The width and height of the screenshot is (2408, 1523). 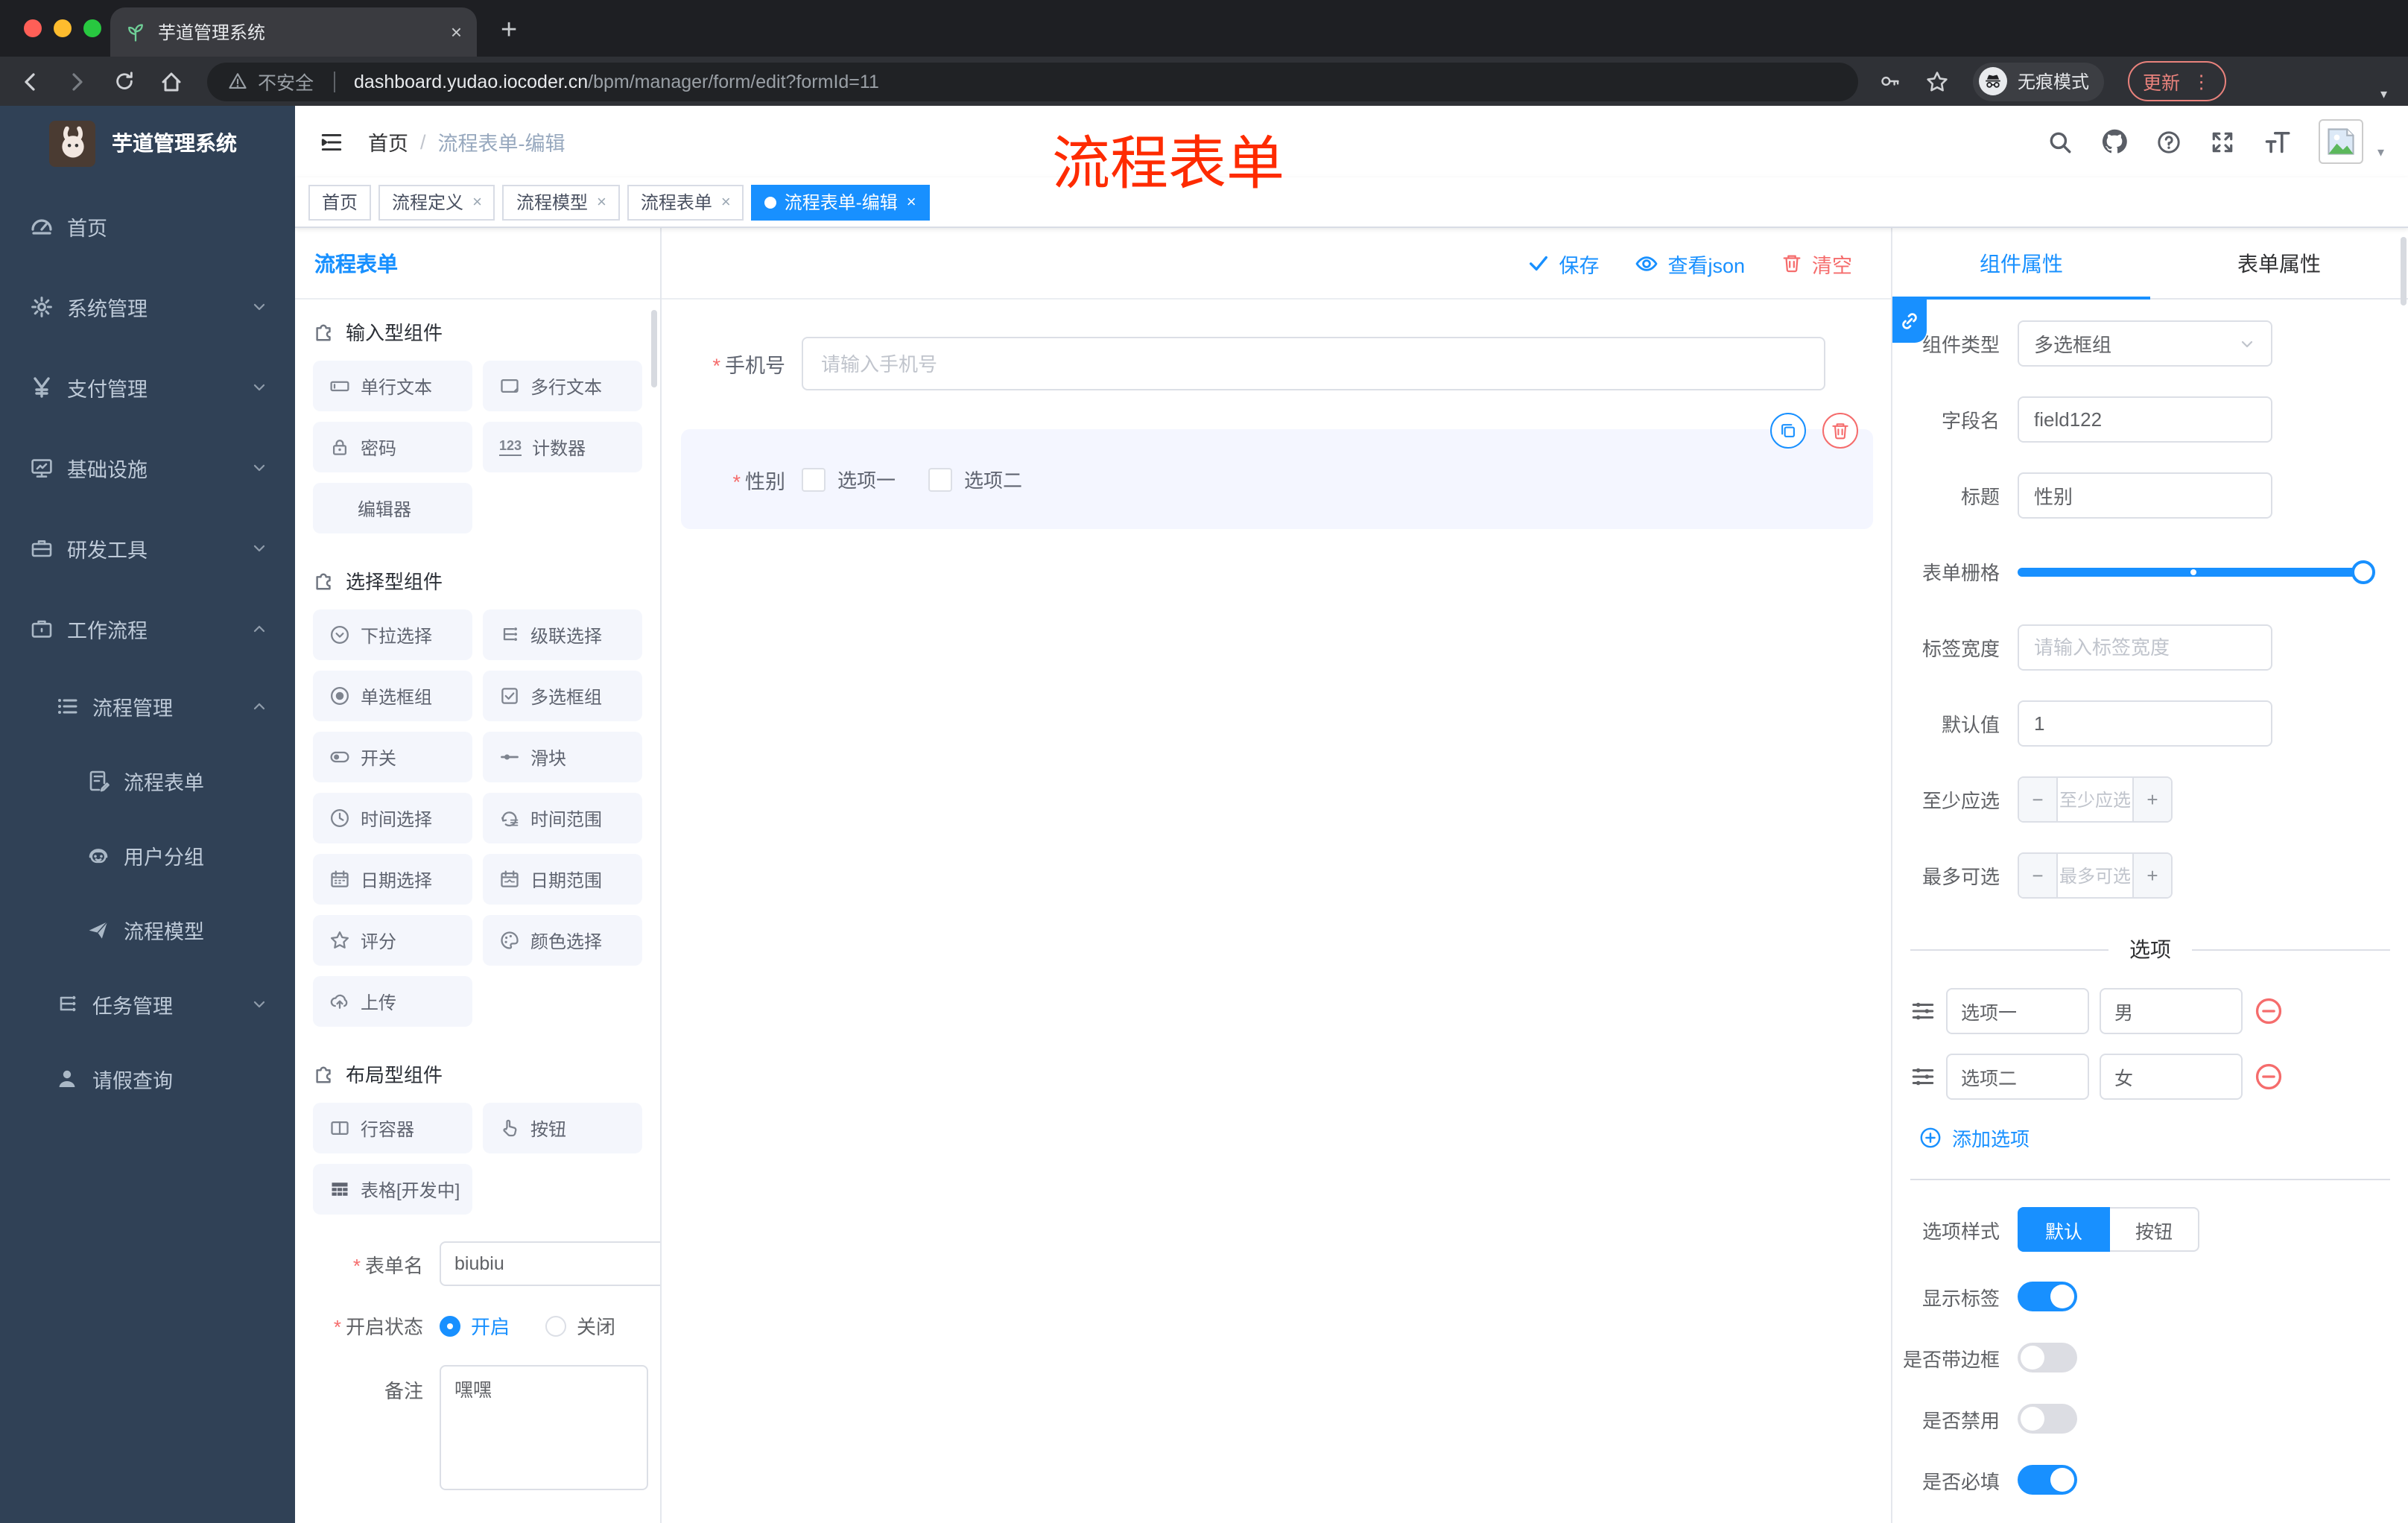 I want to click on tag-home: 首页, so click(x=340, y=202).